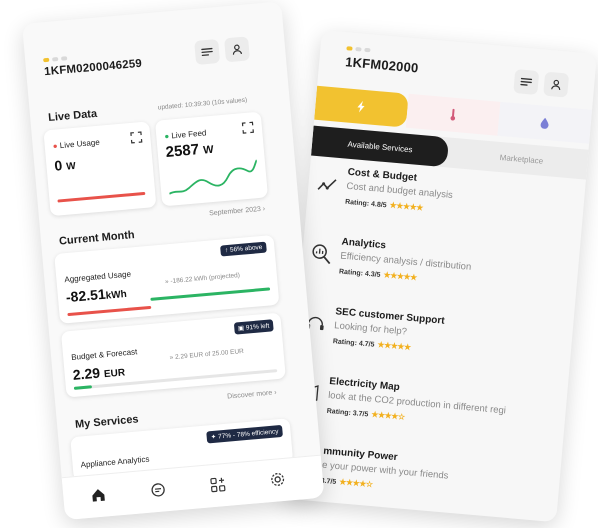 This screenshot has height=528, width=598. I want to click on budget-of-text: 2.29 EUR of 25.00 EUR, so click(209, 354).